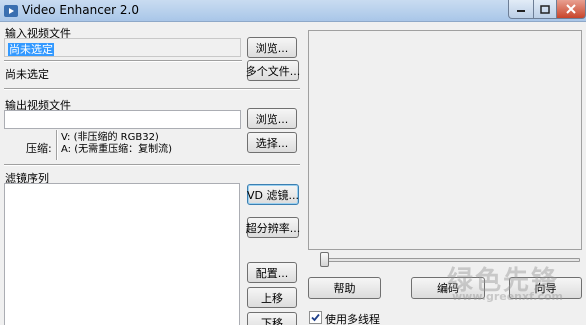 This screenshot has height=325, width=586. Describe the element at coordinates (80, 10) in the screenshot. I see `window-title: Video Enhancer 2.0` at that location.